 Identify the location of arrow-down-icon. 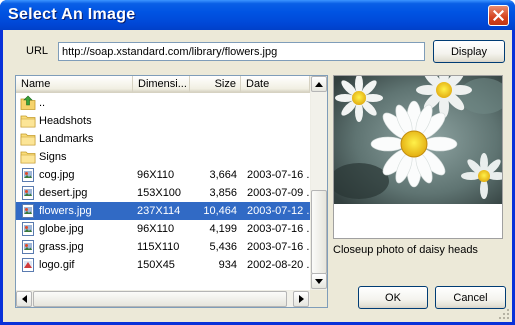
(319, 281).